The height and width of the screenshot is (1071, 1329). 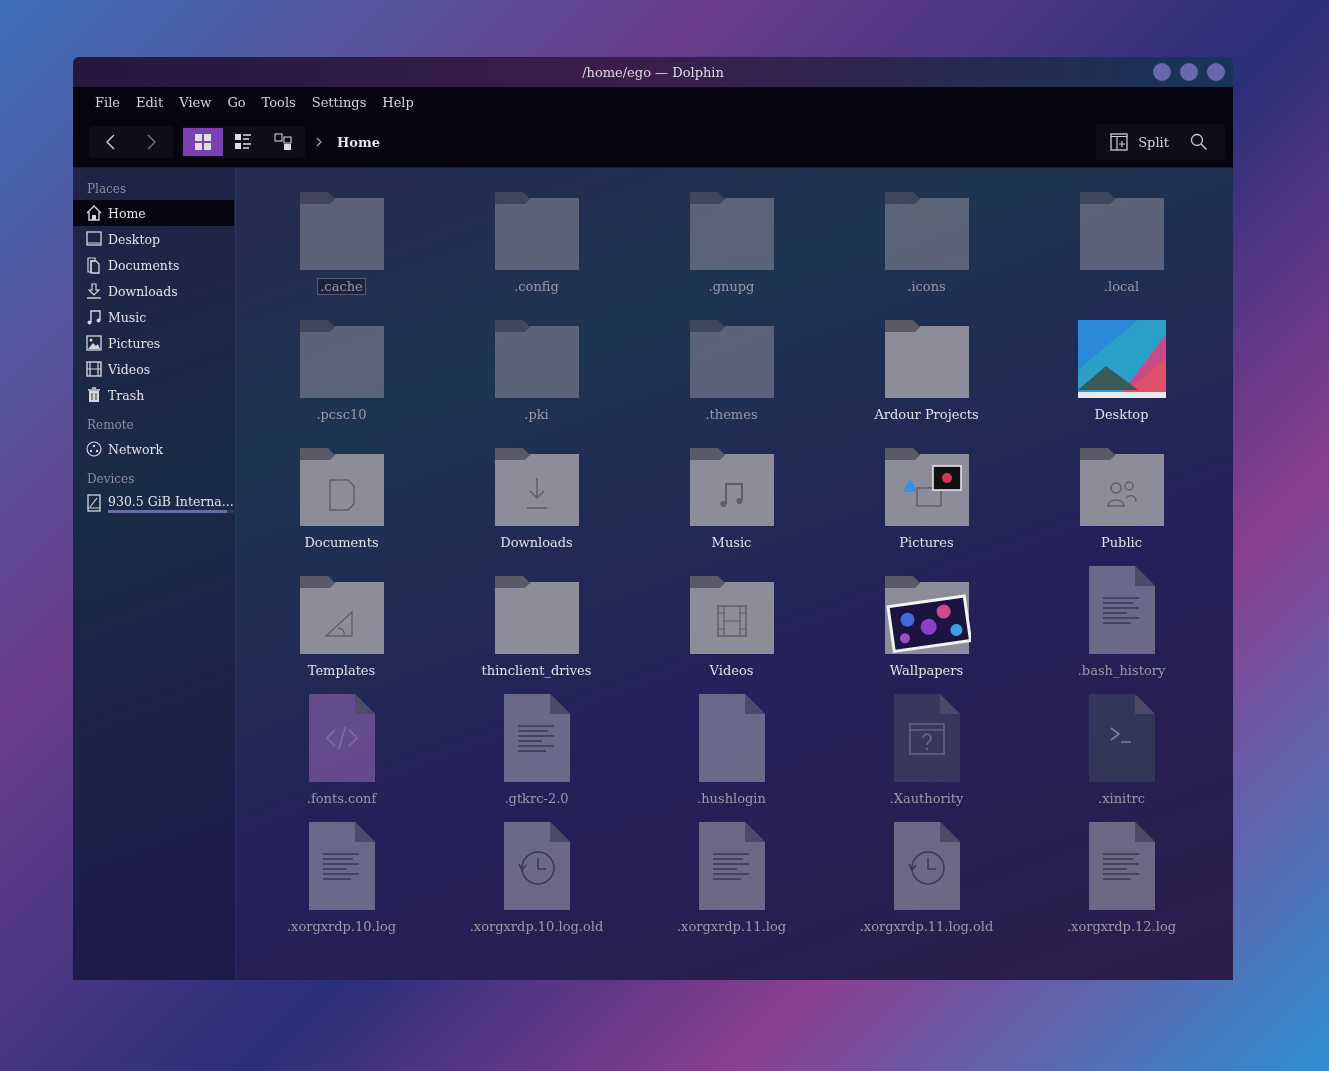 What do you see at coordinates (94, 369) in the screenshot?
I see `film-icon` at bounding box center [94, 369].